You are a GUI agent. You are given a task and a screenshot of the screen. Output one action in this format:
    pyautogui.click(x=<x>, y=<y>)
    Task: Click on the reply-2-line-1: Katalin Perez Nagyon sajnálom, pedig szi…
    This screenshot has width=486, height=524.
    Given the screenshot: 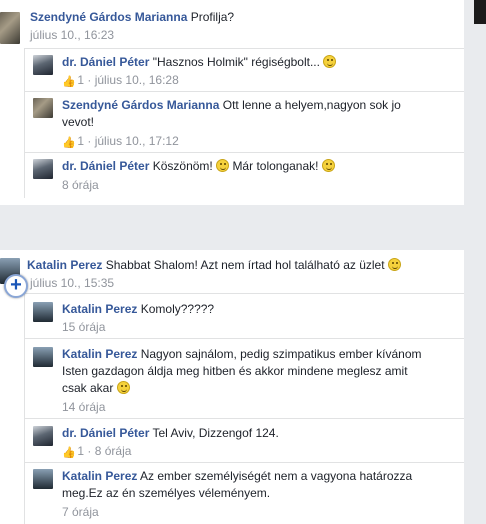 What is the action you would take?
    pyautogui.click(x=242, y=354)
    